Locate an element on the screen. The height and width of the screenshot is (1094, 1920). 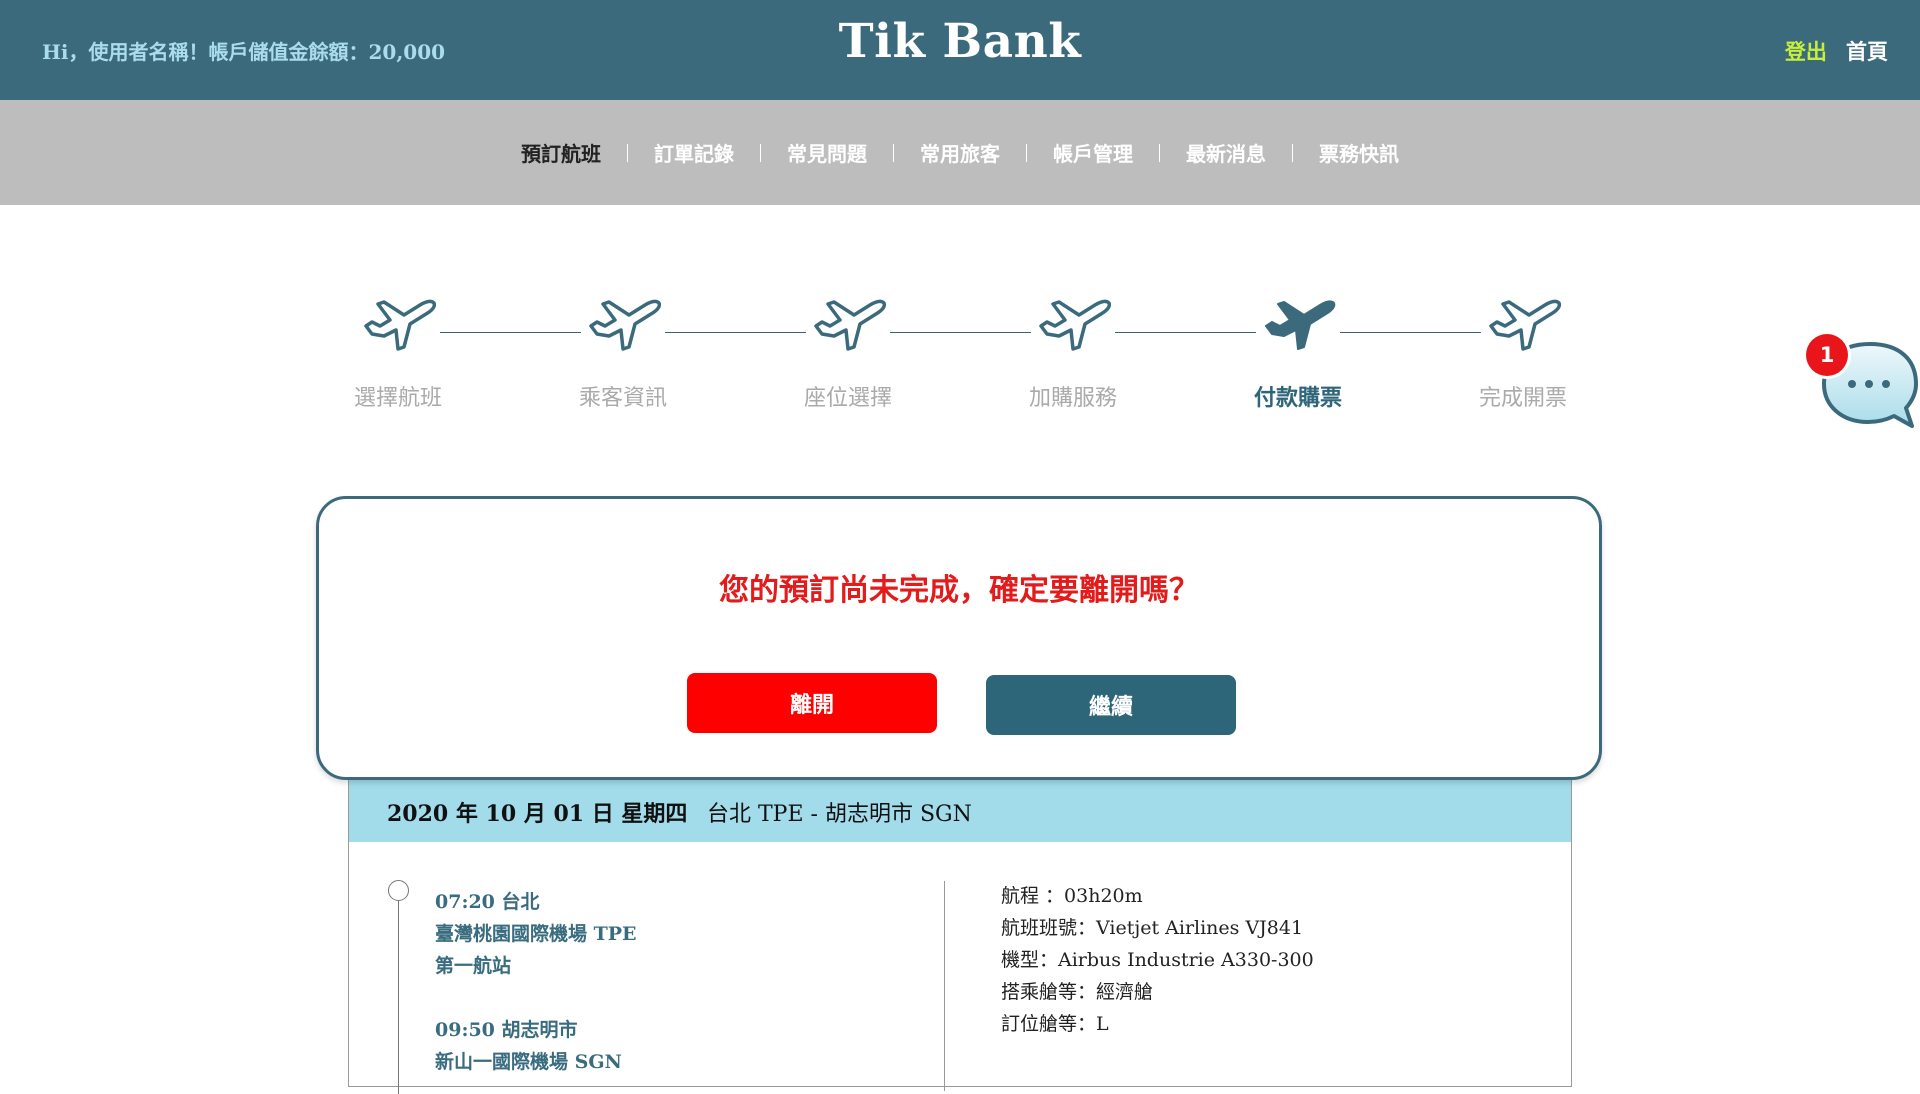
logout-link: 登出 is located at coordinates (1806, 52).